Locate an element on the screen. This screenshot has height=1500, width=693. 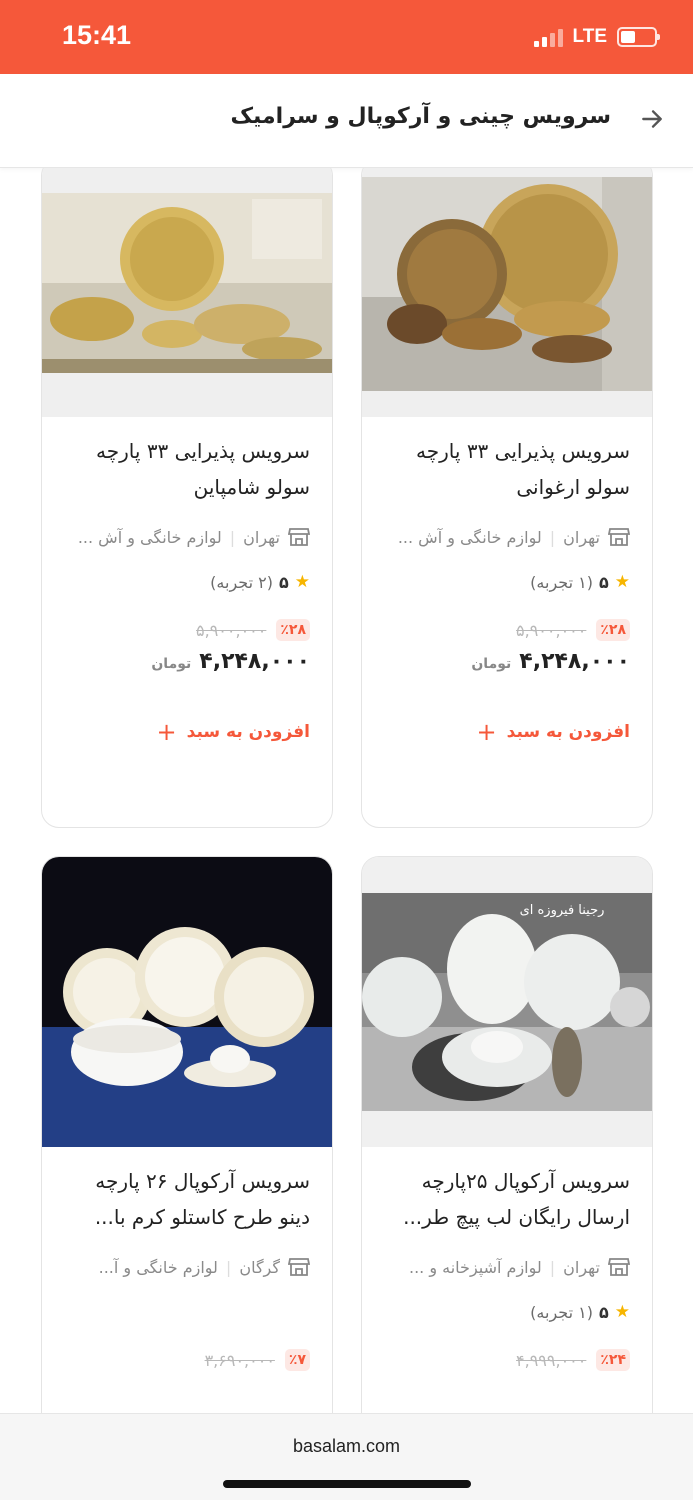
discount-badge: ٪۲۴ is located at coordinates (613, 1360).